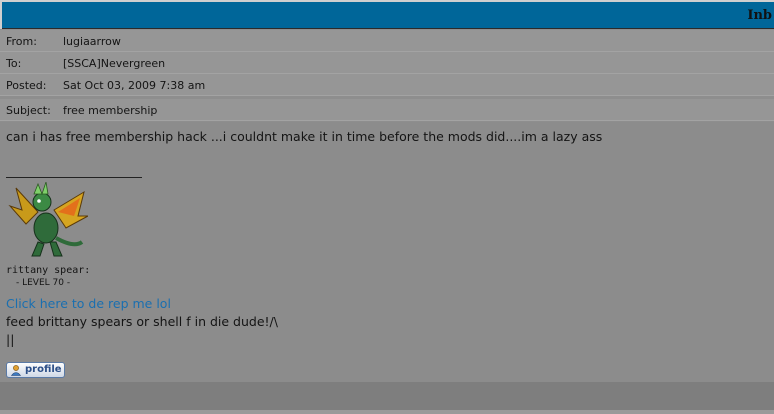  Describe the element at coordinates (387, 412) in the screenshot. I see `bottom-edge` at that location.